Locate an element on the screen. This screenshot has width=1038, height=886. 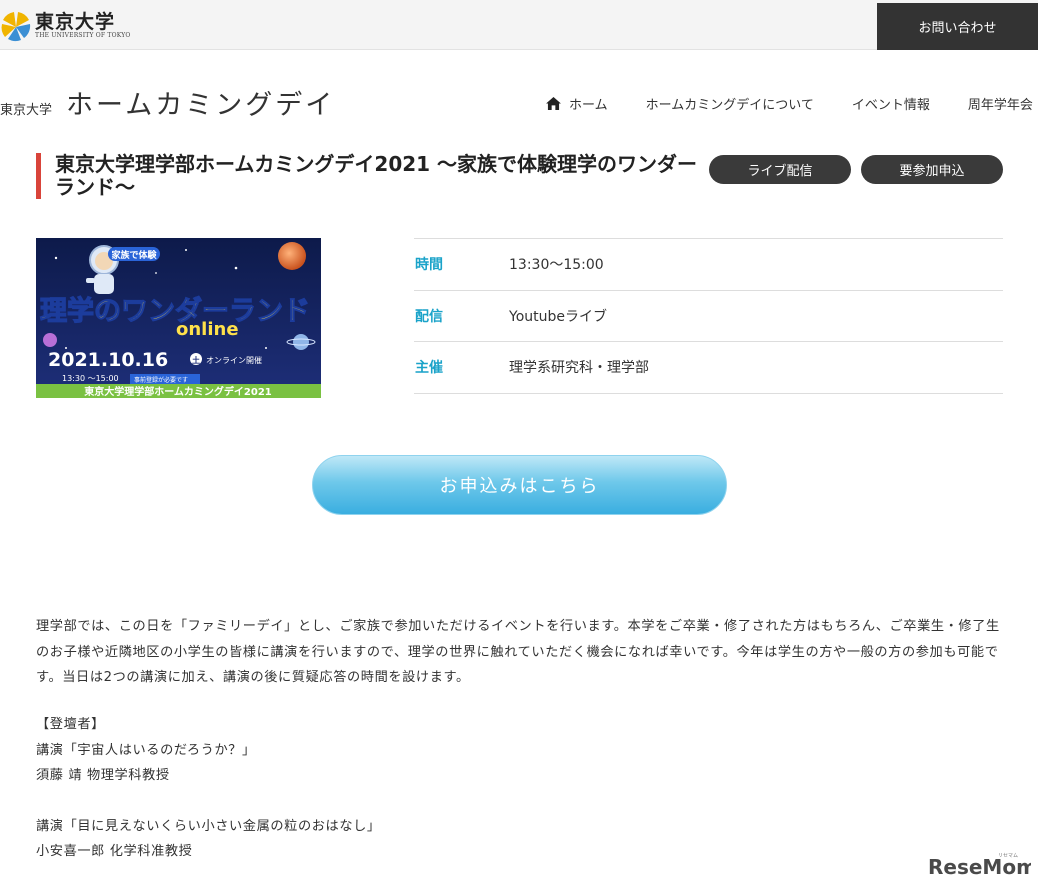
banner-online: online is located at coordinates (207, 329).